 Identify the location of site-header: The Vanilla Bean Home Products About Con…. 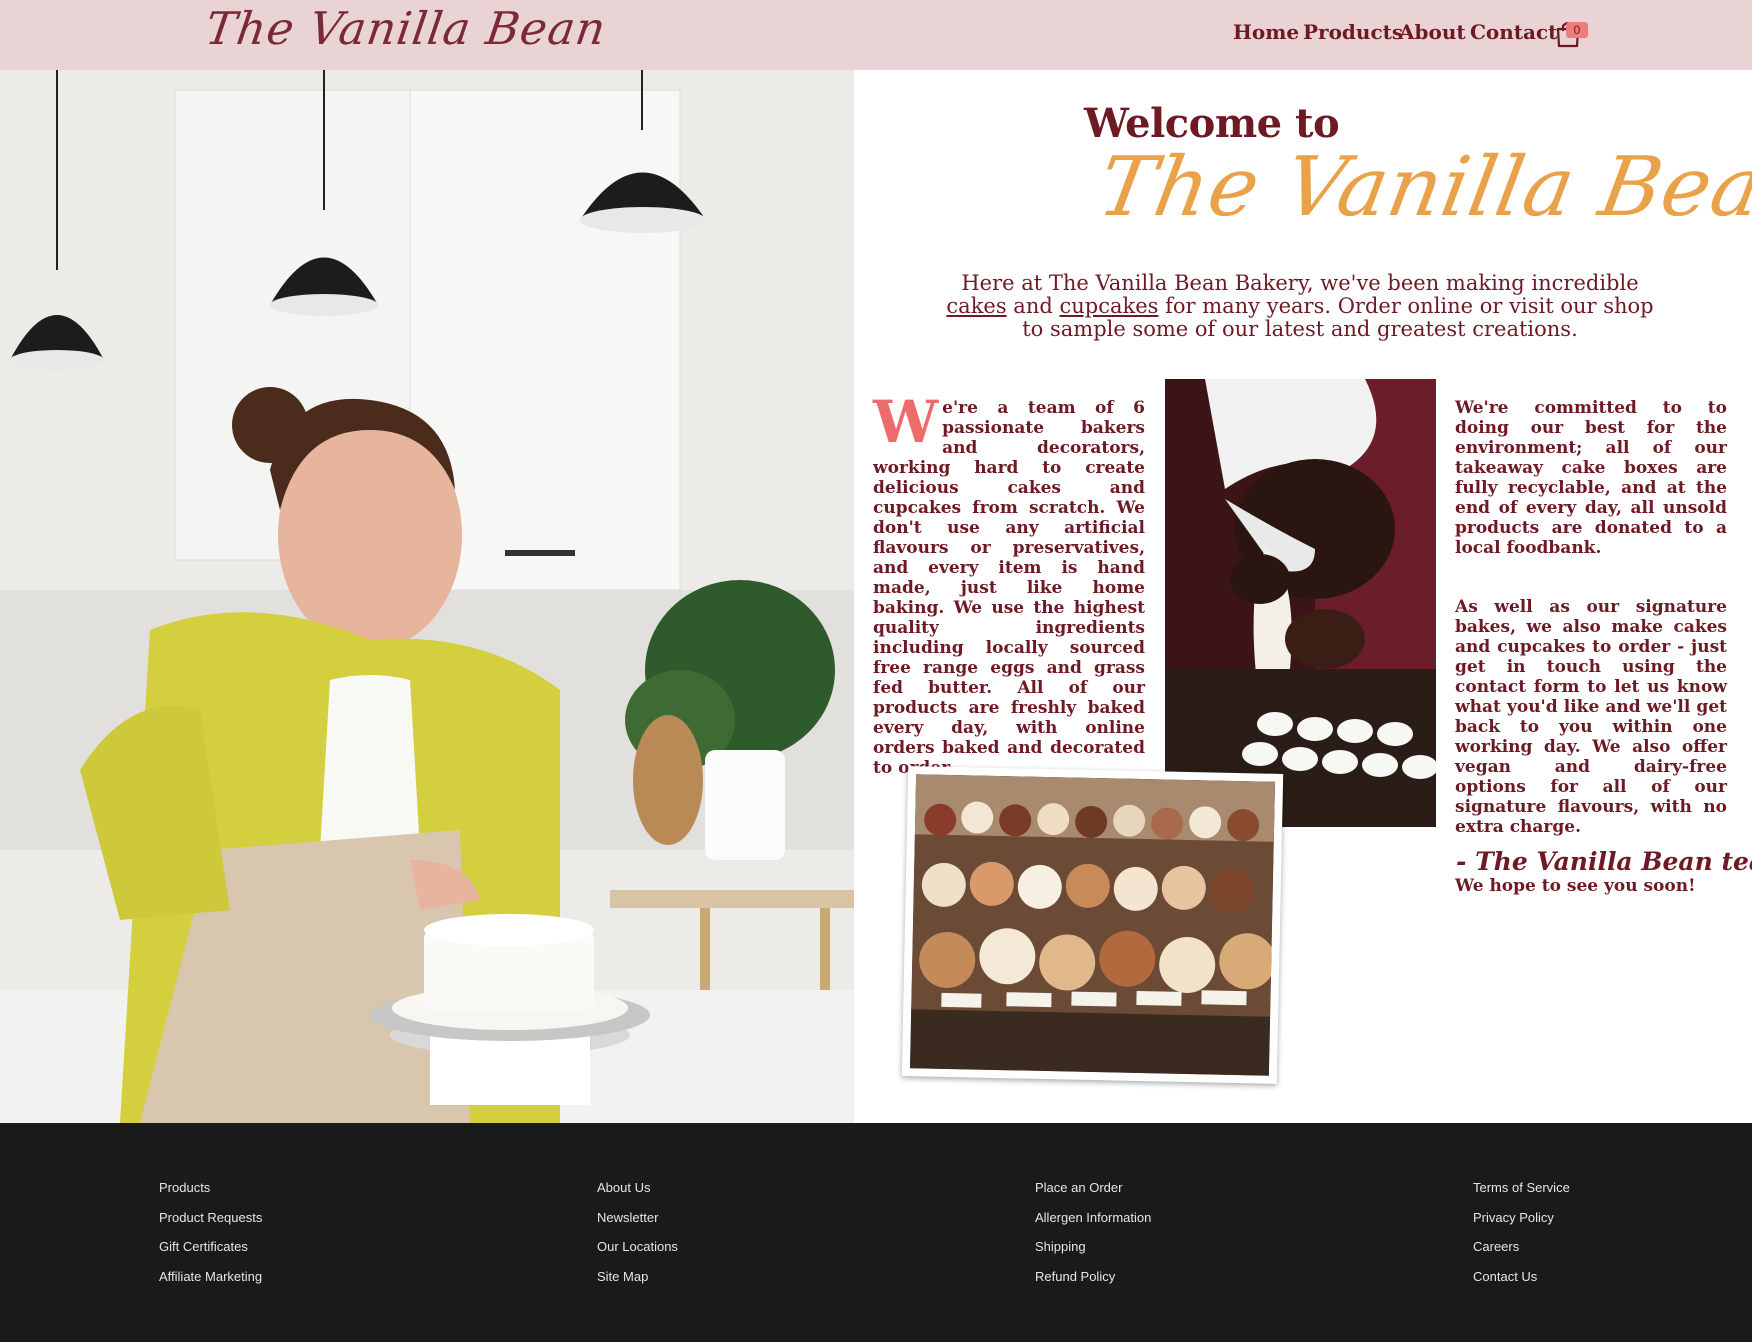
(876, 35).